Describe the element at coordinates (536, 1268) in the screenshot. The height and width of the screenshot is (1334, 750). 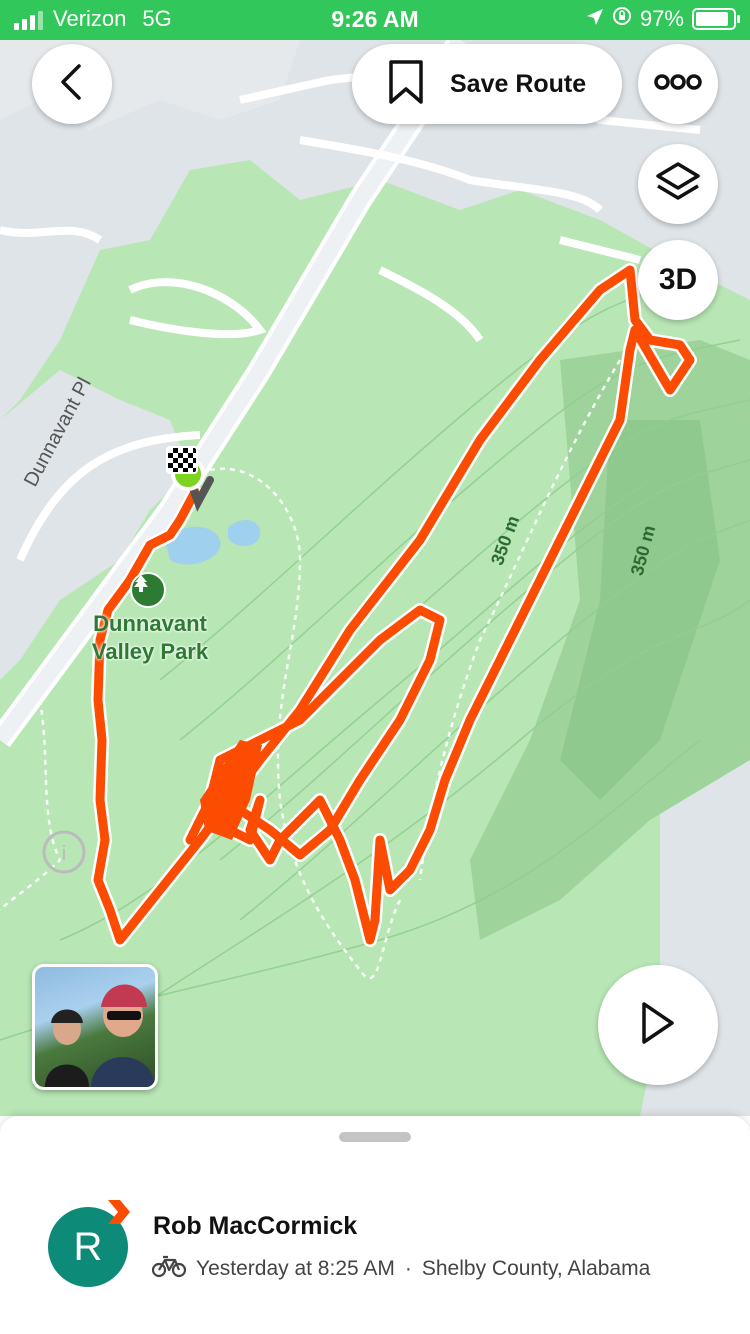
I see `activity-location: Shelby County, Alabama` at that location.